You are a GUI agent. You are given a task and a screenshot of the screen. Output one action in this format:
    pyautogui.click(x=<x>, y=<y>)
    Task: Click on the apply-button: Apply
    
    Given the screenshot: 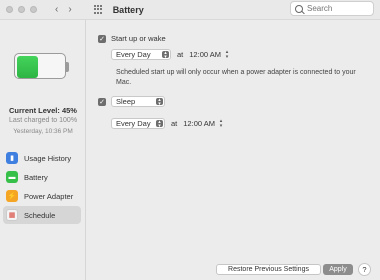 What is the action you would take?
    pyautogui.click(x=338, y=269)
    